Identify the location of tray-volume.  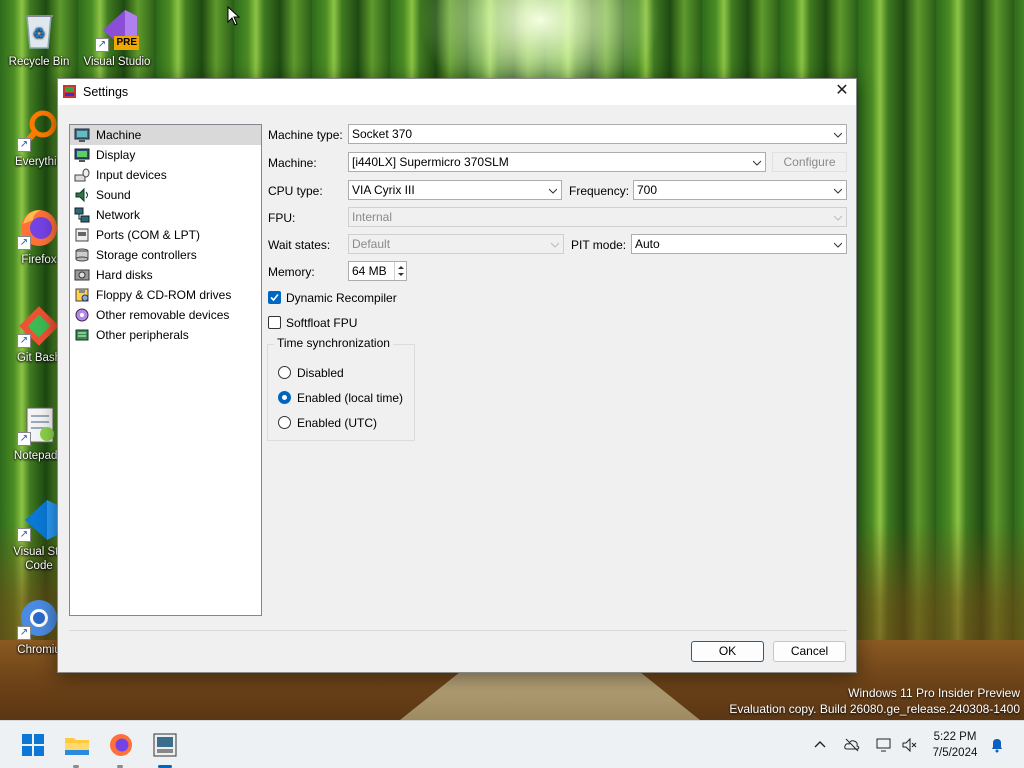
(909, 745).